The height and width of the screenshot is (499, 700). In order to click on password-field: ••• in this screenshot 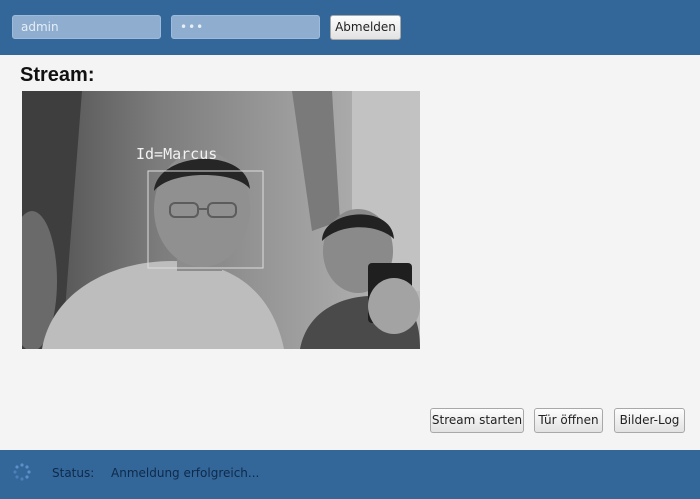, I will do `click(245, 27)`.